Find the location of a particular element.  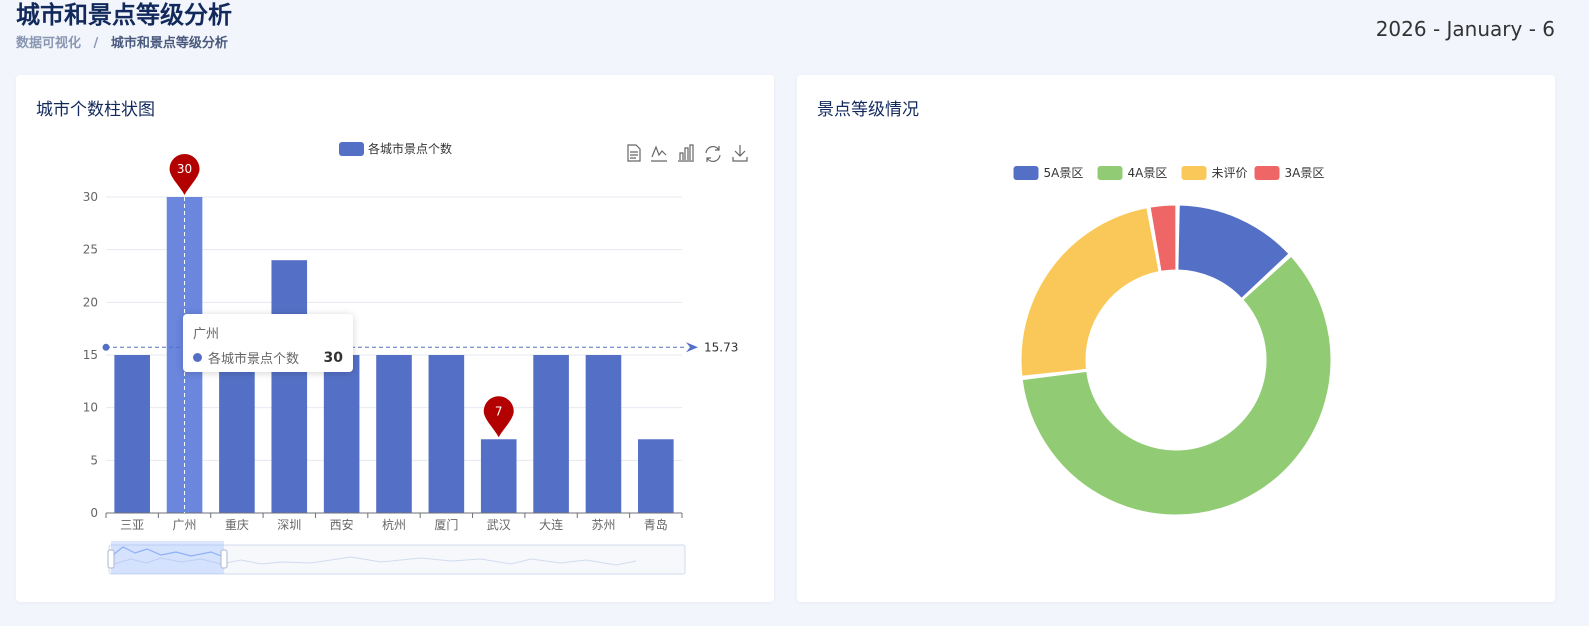

y-tick-label: 15 is located at coordinates (90, 355).